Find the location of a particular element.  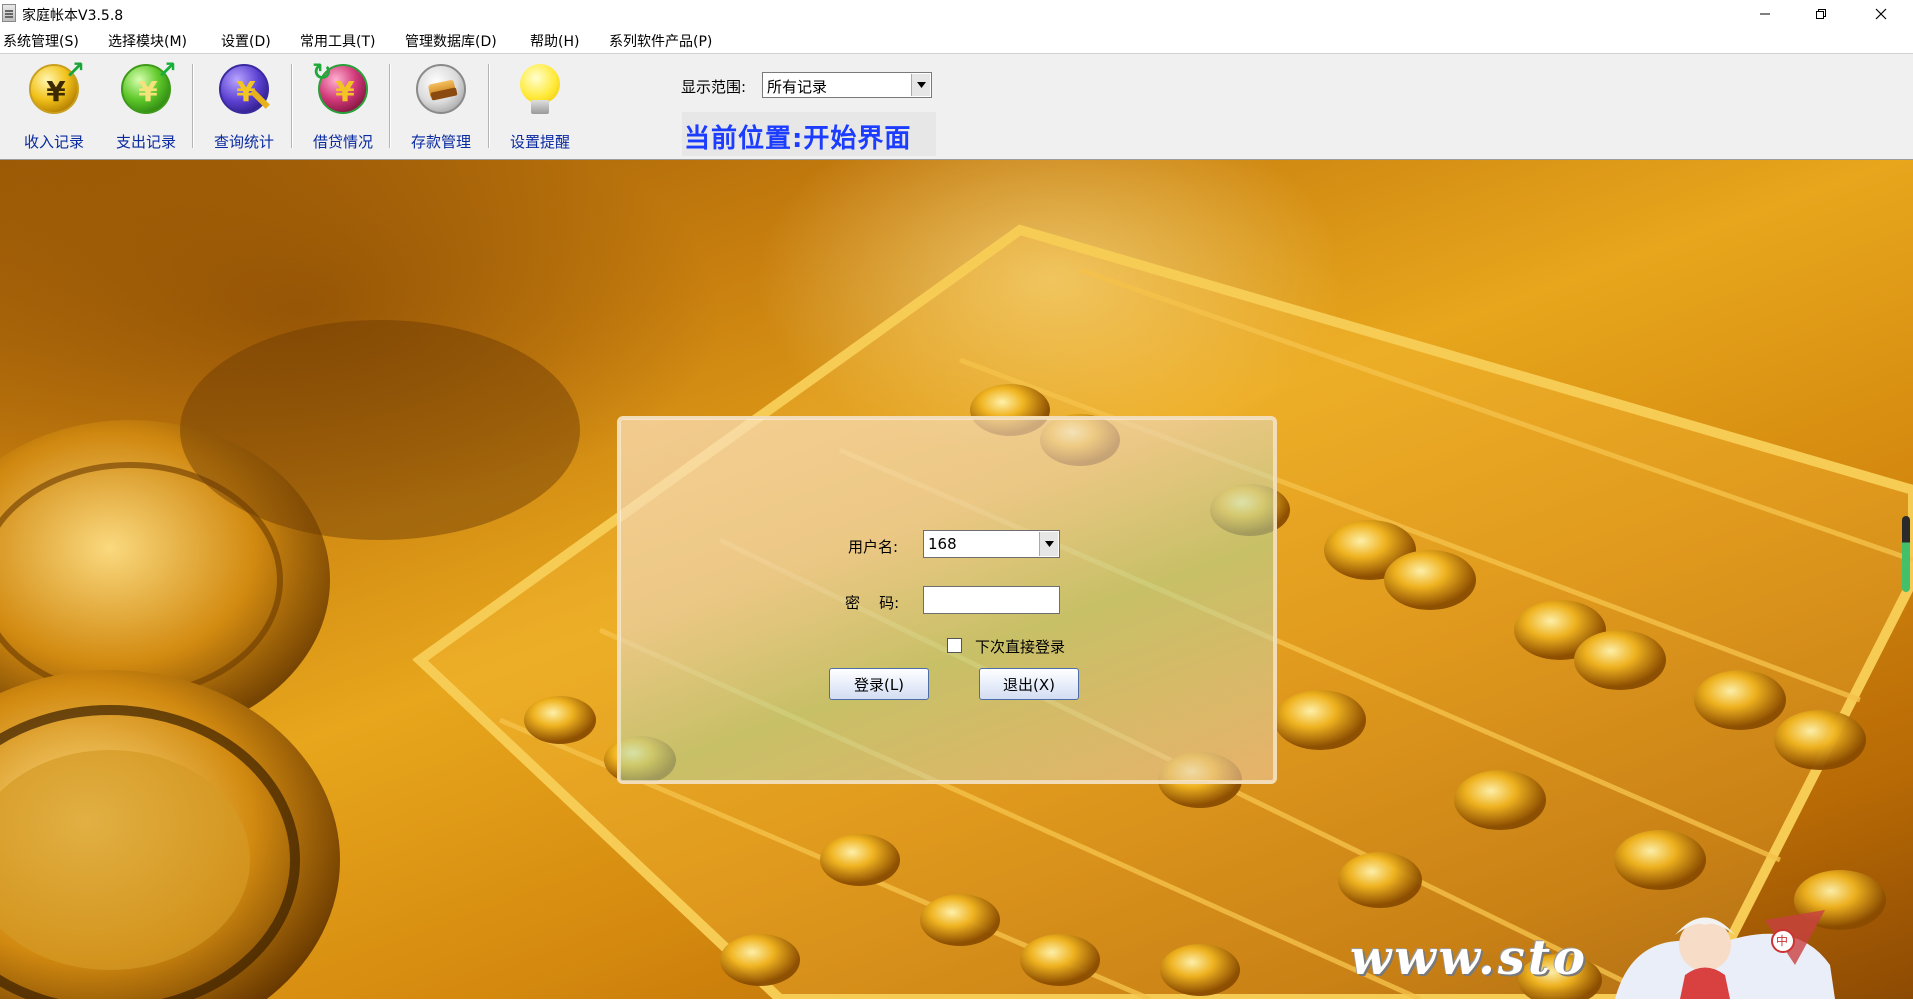

restore-icon is located at coordinates (1821, 14).